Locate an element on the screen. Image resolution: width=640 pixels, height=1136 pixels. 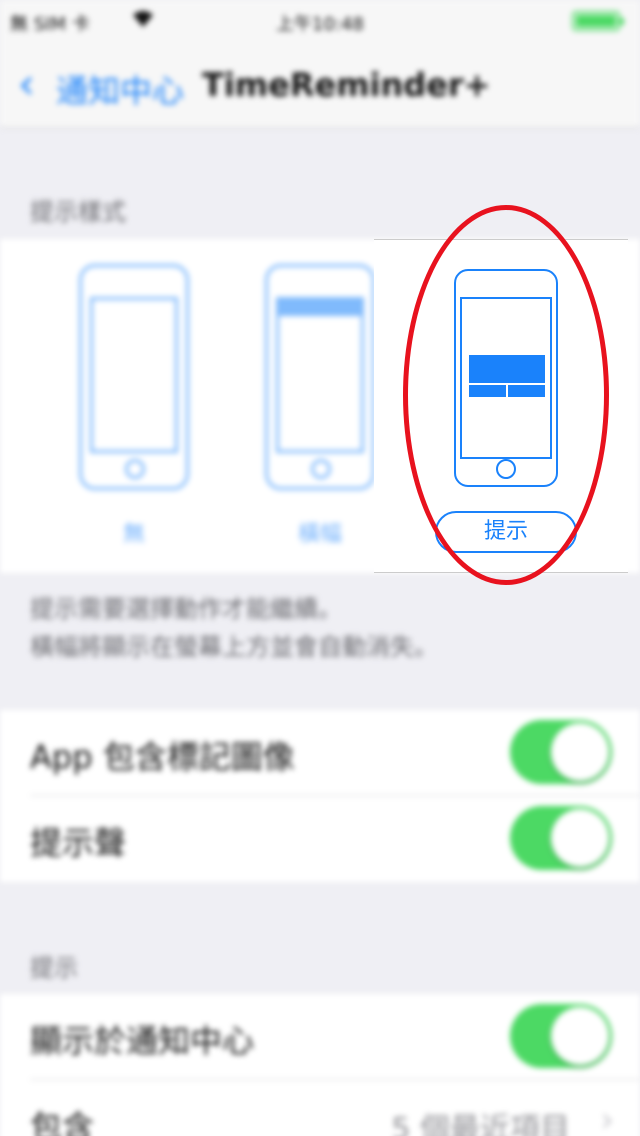
show-in-notification-center-toggle is located at coordinates (561, 1036).